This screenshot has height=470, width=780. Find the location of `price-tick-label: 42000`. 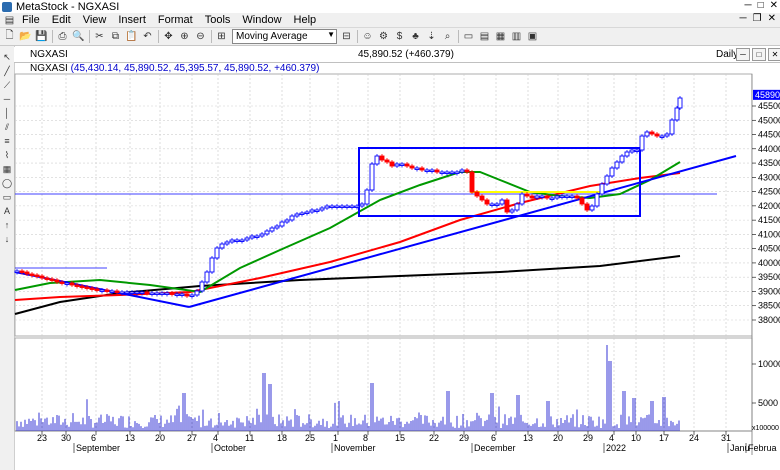

price-tick-label: 42000 is located at coordinates (769, 206).